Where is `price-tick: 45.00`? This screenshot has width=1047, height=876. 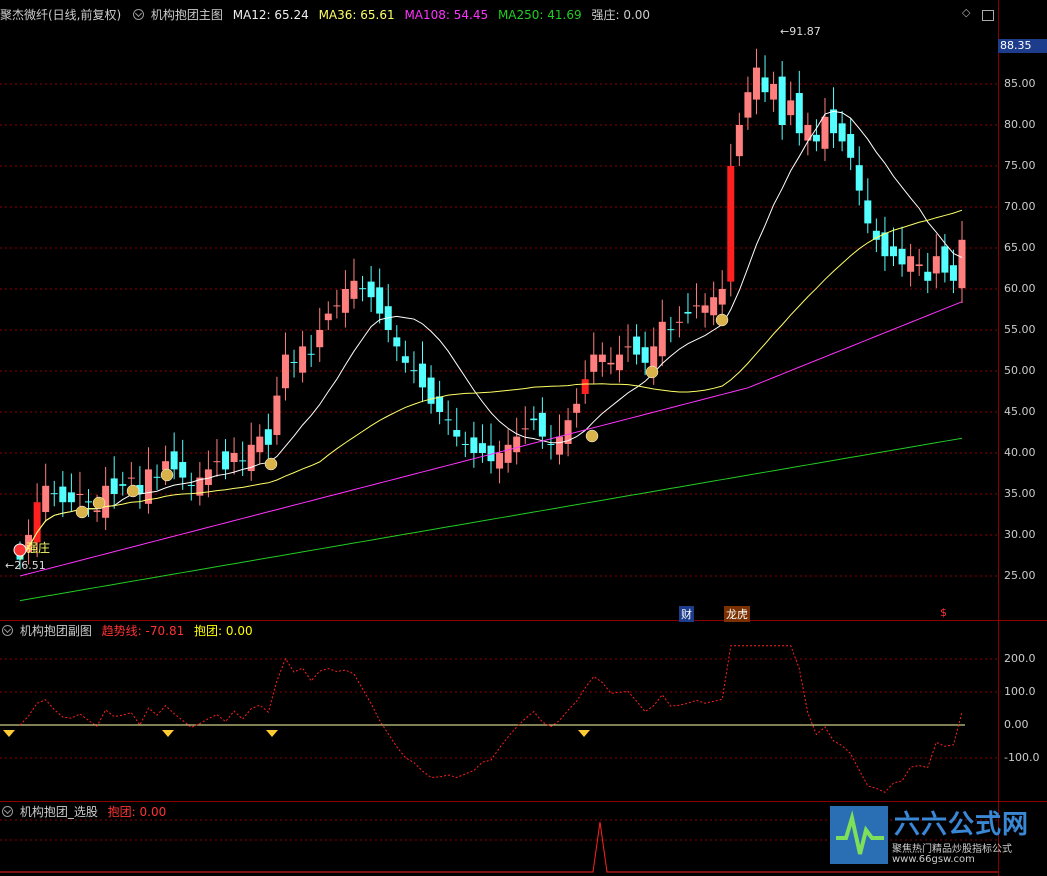
price-tick: 45.00 is located at coordinates (1020, 411).